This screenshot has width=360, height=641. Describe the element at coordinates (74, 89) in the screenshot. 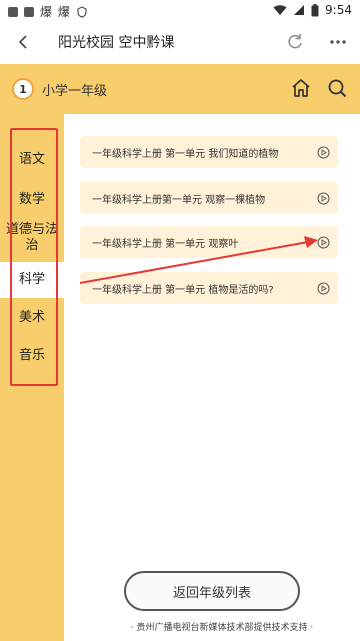

I see `grade-label: 小学一年级` at that location.